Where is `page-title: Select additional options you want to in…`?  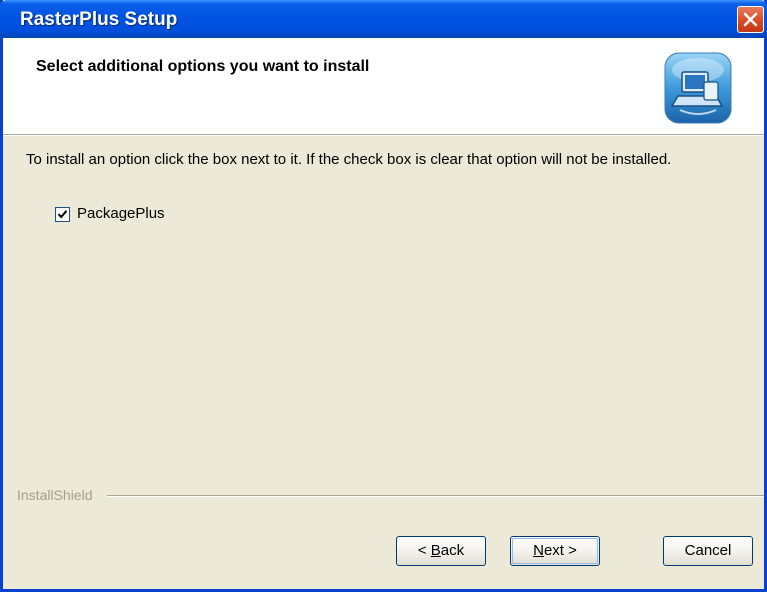
page-title: Select additional options you want to in… is located at coordinates (203, 66).